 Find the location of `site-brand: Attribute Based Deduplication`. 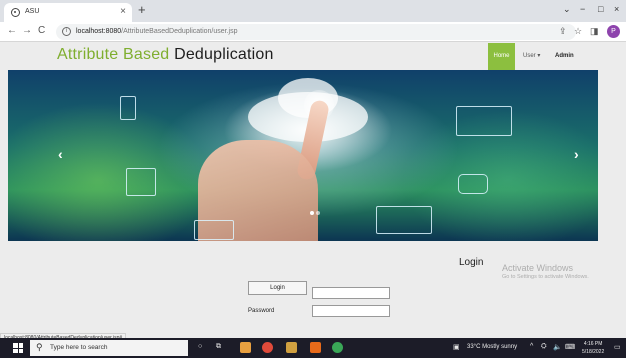

site-brand: Attribute Based Deduplication is located at coordinates (165, 55).